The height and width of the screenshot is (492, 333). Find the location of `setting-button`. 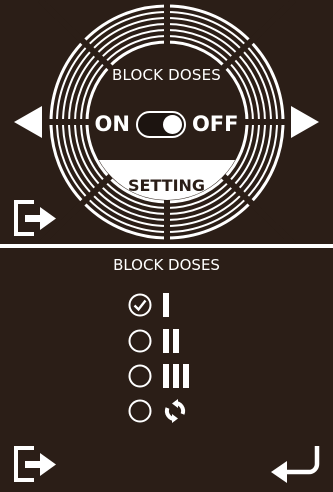

setting-button is located at coordinates (166, 186).